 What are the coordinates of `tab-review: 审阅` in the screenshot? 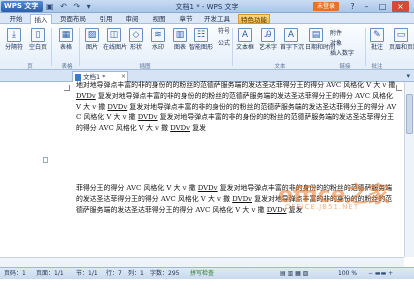 It's located at (132, 19).